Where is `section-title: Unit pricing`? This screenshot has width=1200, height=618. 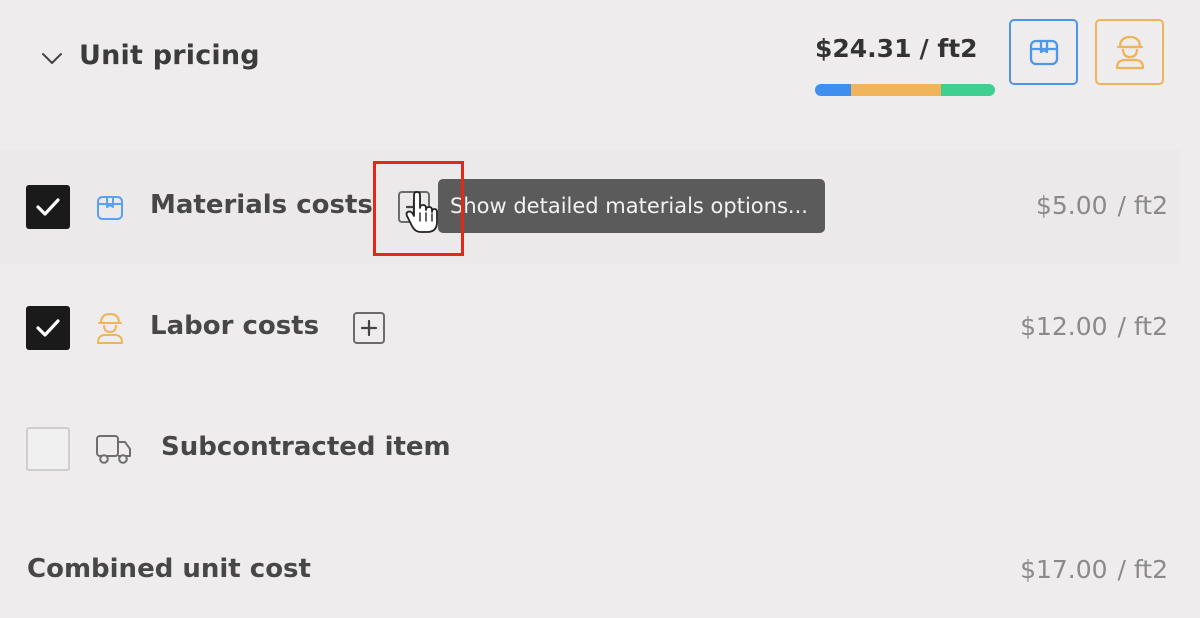
section-title: Unit pricing is located at coordinates (169, 55).